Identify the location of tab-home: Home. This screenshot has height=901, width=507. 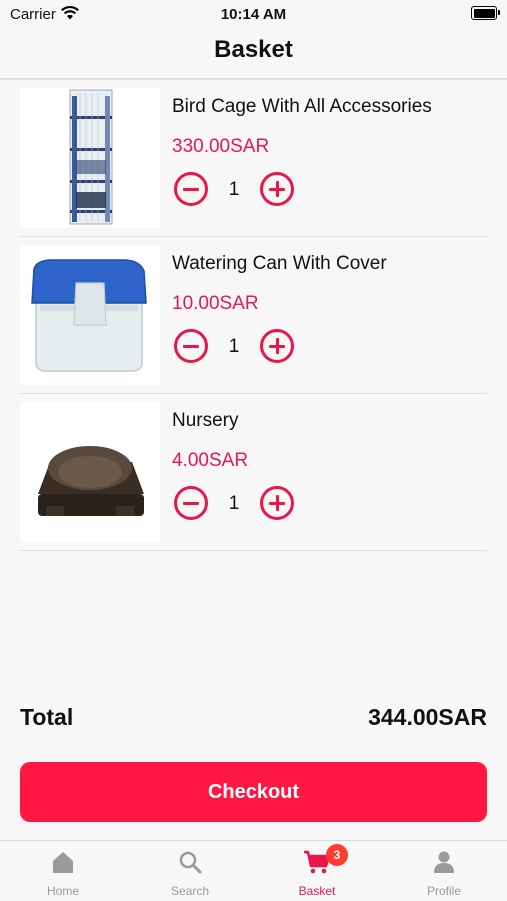
(63, 871).